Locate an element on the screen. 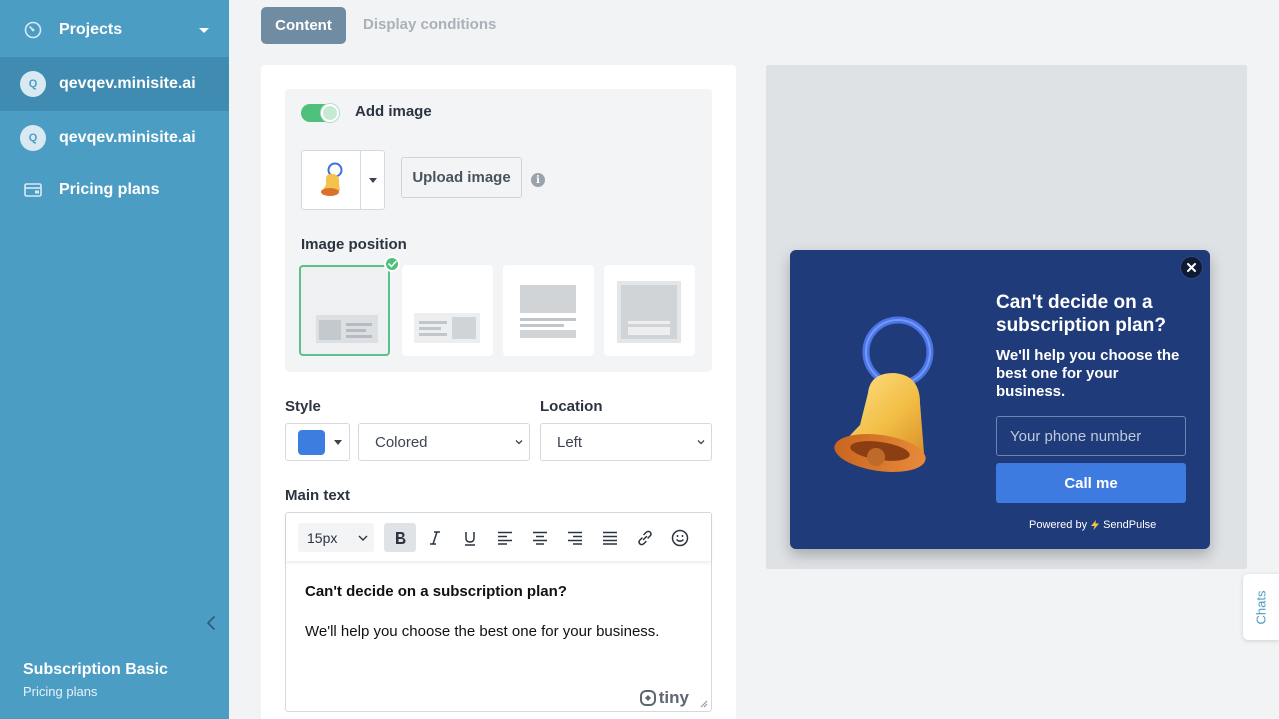 The height and width of the screenshot is (719, 1279). style-select: Colored is located at coordinates (444, 442).